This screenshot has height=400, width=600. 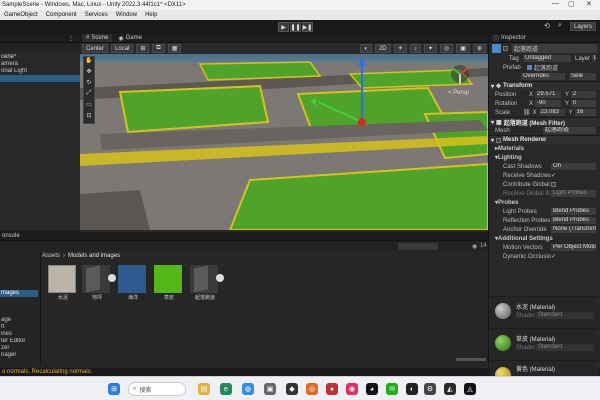 What do you see at coordinates (169, 283) in the screenshot?
I see `asset-tile: 草皮` at bounding box center [169, 283].